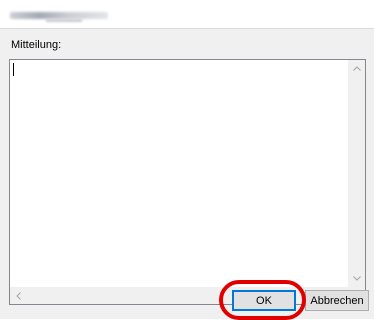 The width and height of the screenshot is (374, 320). What do you see at coordinates (59, 15) in the screenshot?
I see `blurred-title-text` at bounding box center [59, 15].